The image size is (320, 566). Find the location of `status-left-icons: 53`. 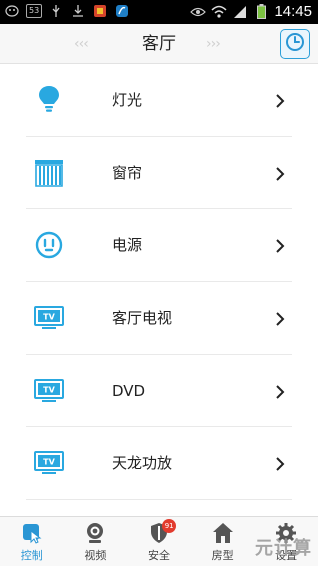

status-left-icons: 53 is located at coordinates (67, 11).